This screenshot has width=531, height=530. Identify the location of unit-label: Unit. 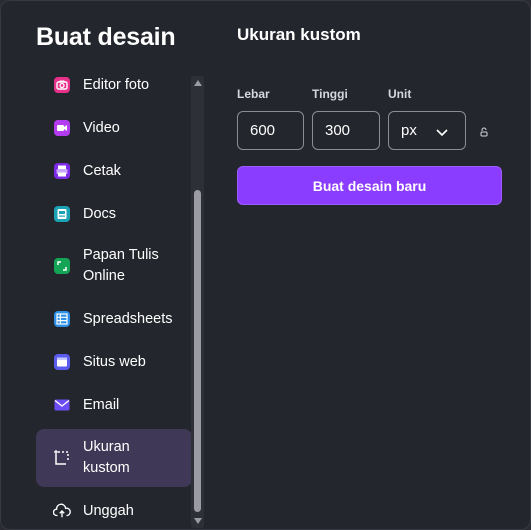
(400, 94).